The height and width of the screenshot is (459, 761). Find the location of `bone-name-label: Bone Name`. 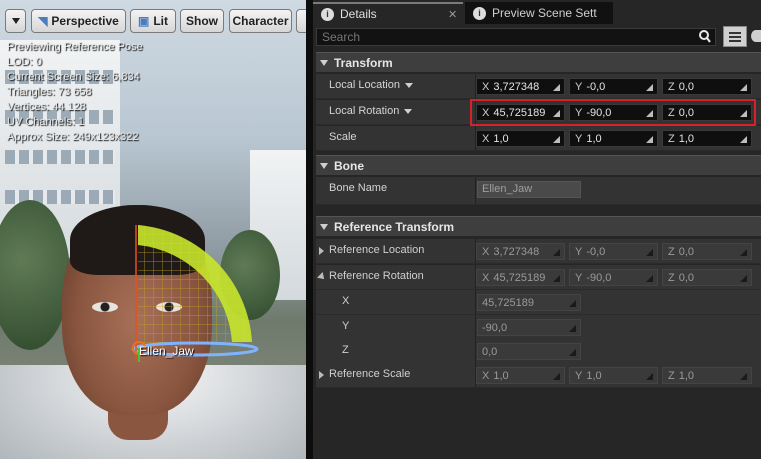

bone-name-label: Bone Name is located at coordinates (358, 188).